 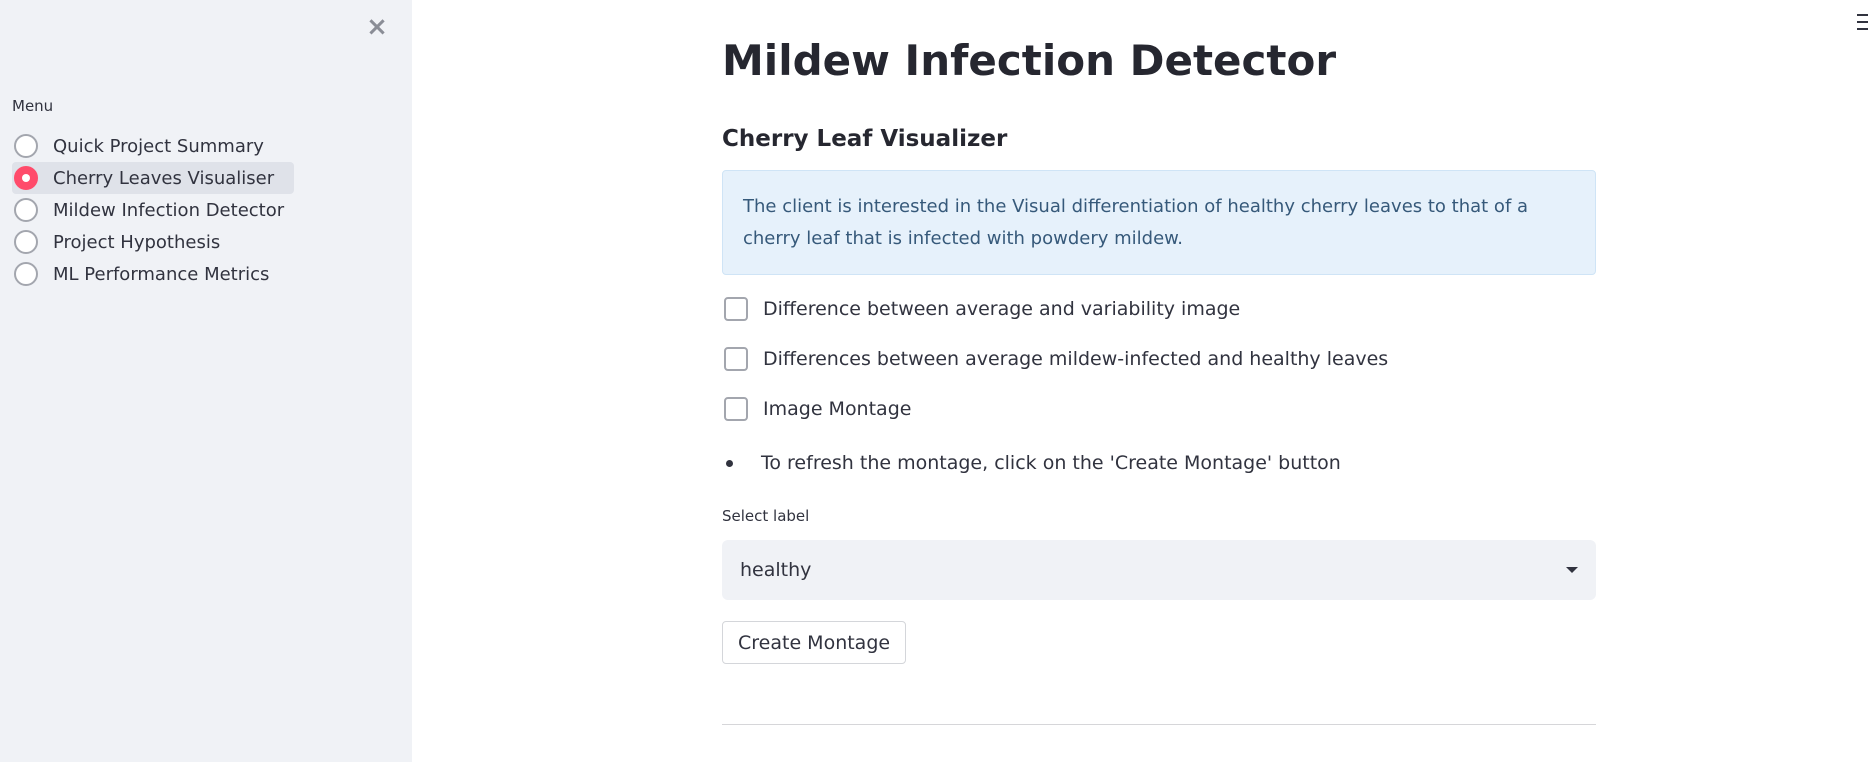 What do you see at coordinates (377, 27) in the screenshot?
I see `close-sidebar-icon: ×` at bounding box center [377, 27].